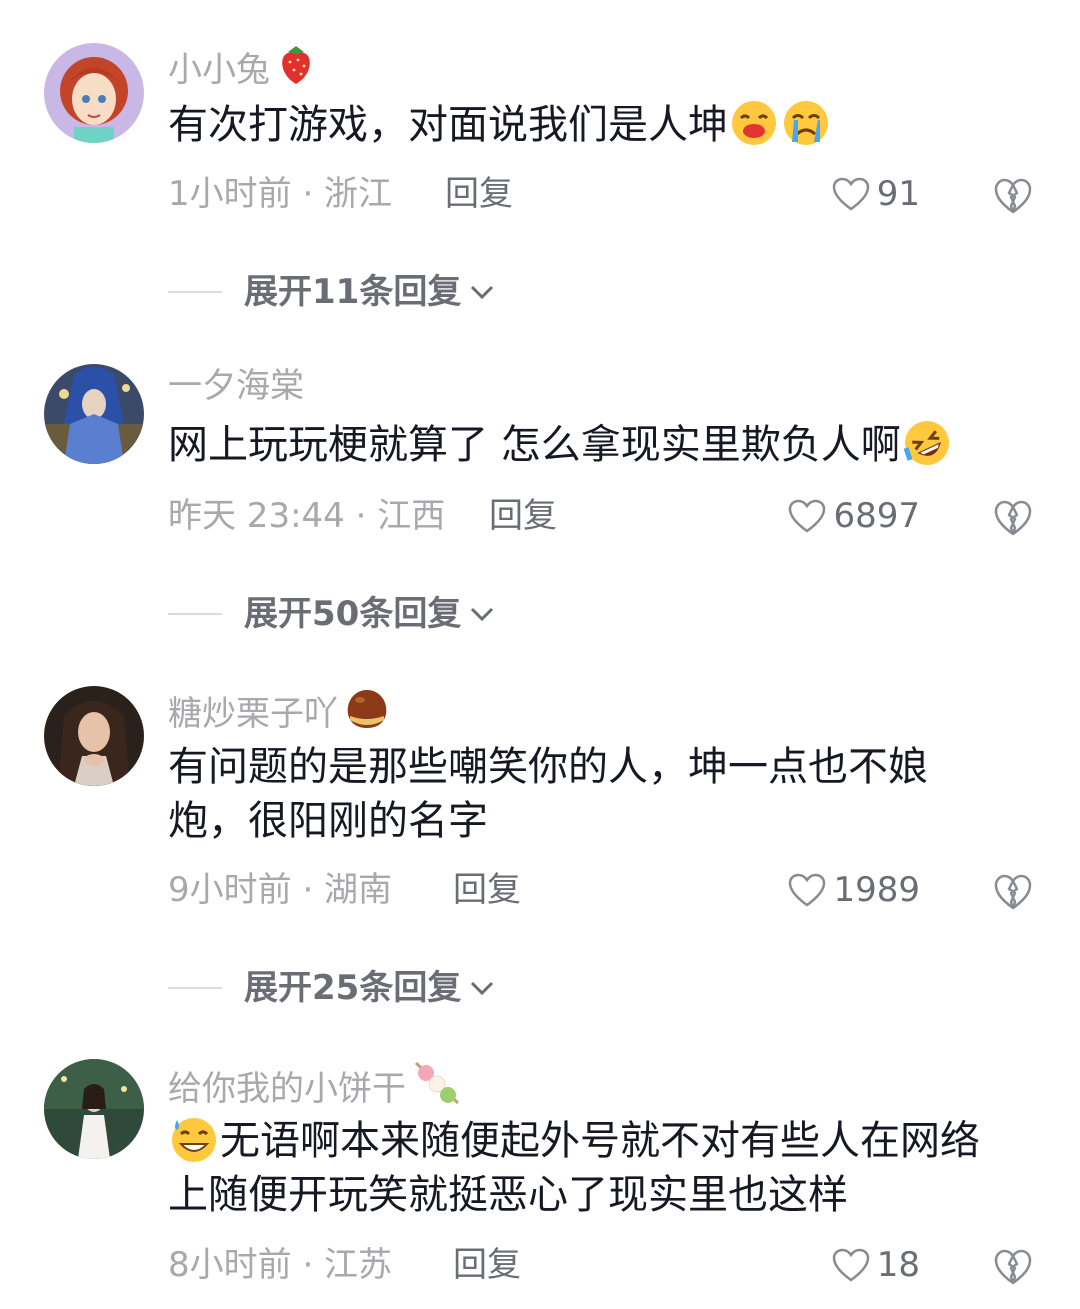 This screenshot has height=1309, width=1080. I want to click on expand-replies-button: 展开50条回复, so click(331, 614).